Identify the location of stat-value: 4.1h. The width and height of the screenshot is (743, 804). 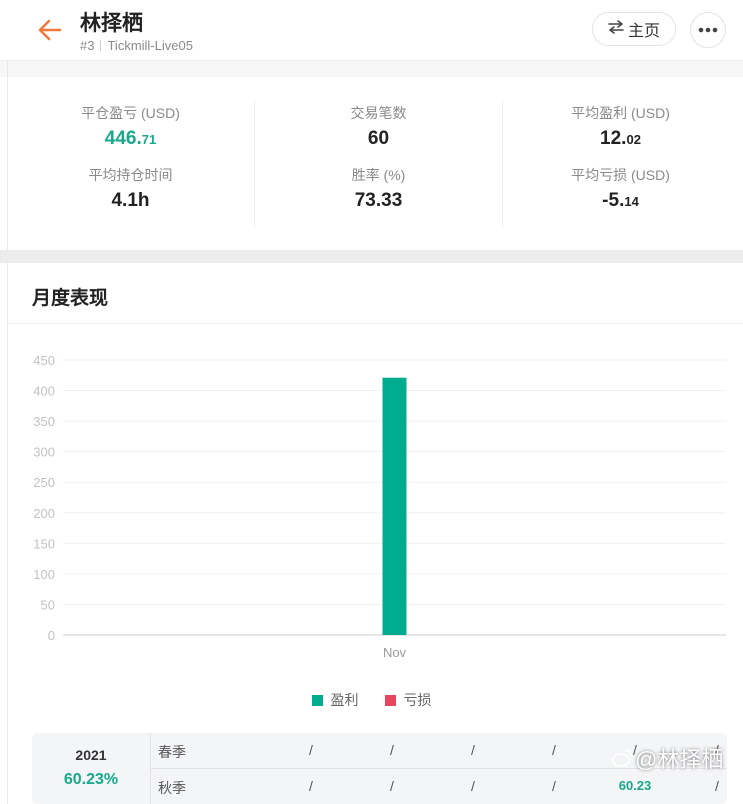
(130, 201).